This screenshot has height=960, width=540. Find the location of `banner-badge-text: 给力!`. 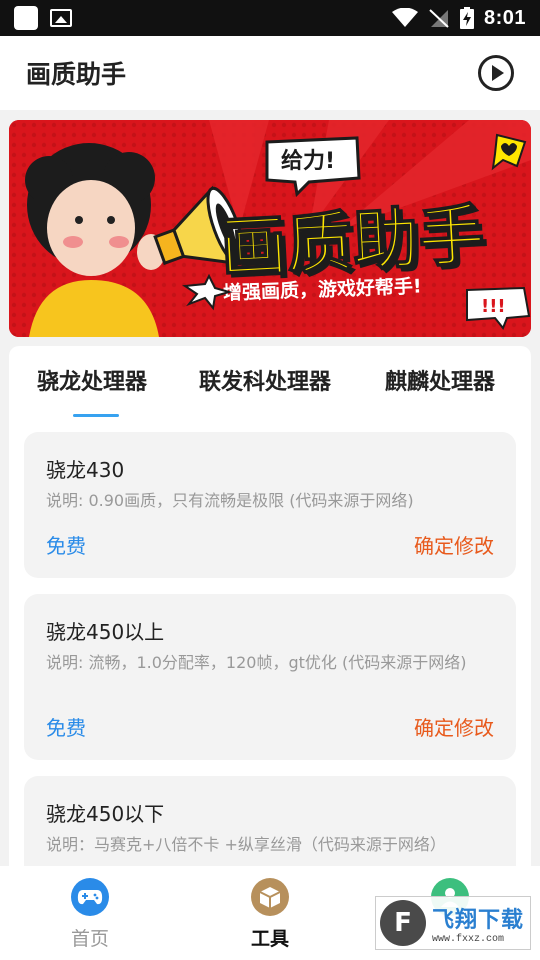

banner-badge-text: 给力! is located at coordinates (308, 161).